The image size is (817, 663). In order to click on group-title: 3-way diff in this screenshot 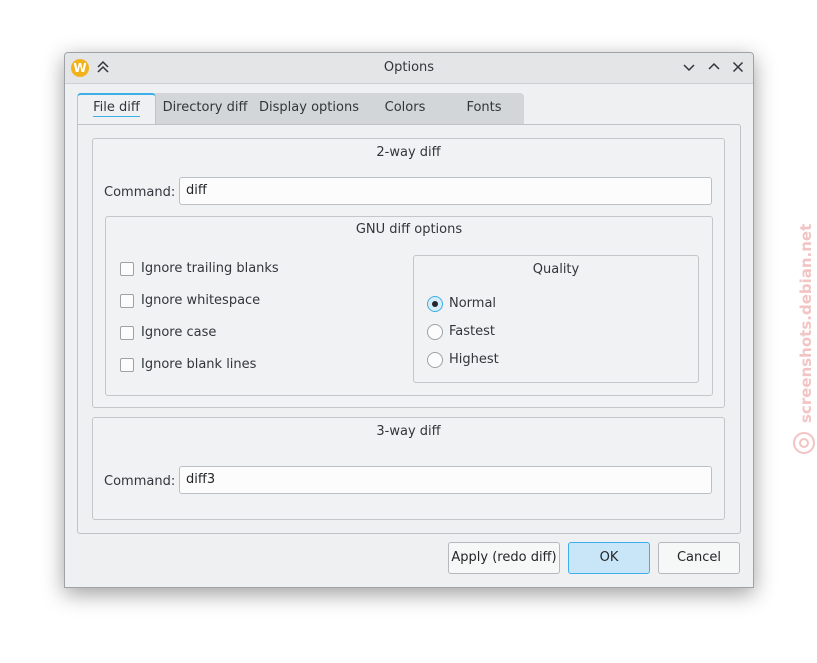, I will do `click(408, 431)`.